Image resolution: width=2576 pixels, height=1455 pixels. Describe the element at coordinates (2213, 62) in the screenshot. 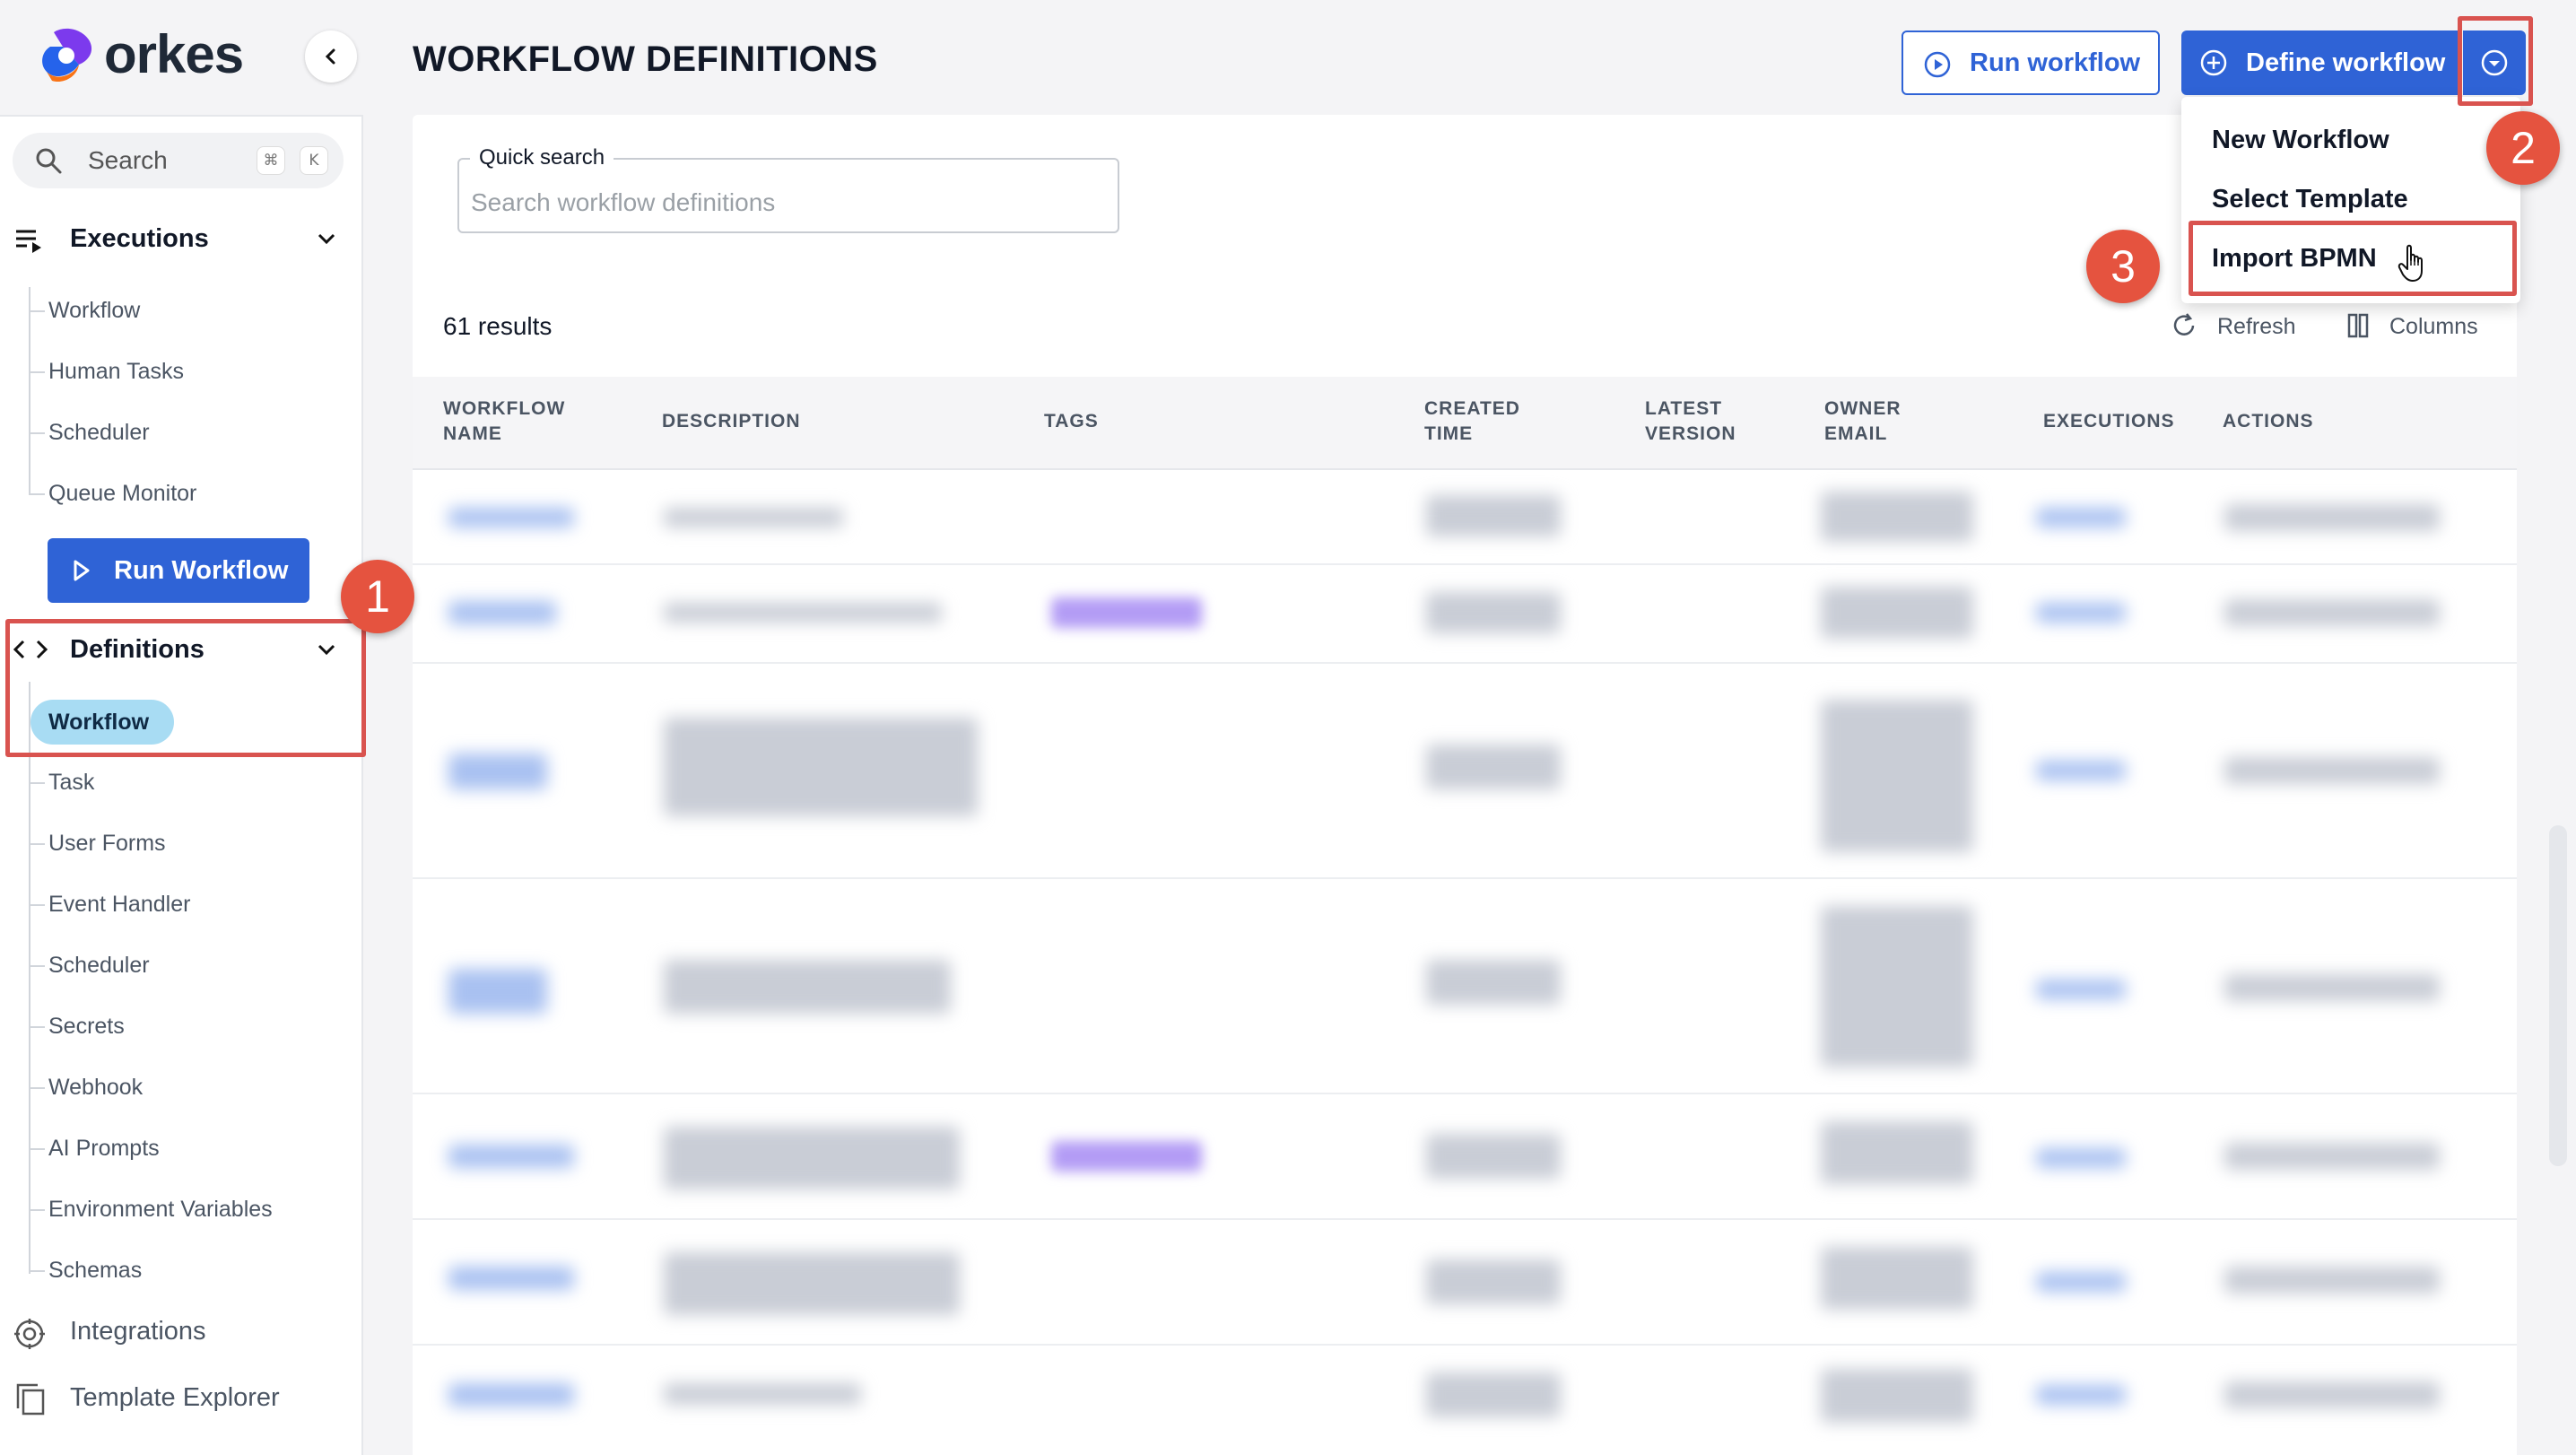

I see `plus-circle-icon` at that location.